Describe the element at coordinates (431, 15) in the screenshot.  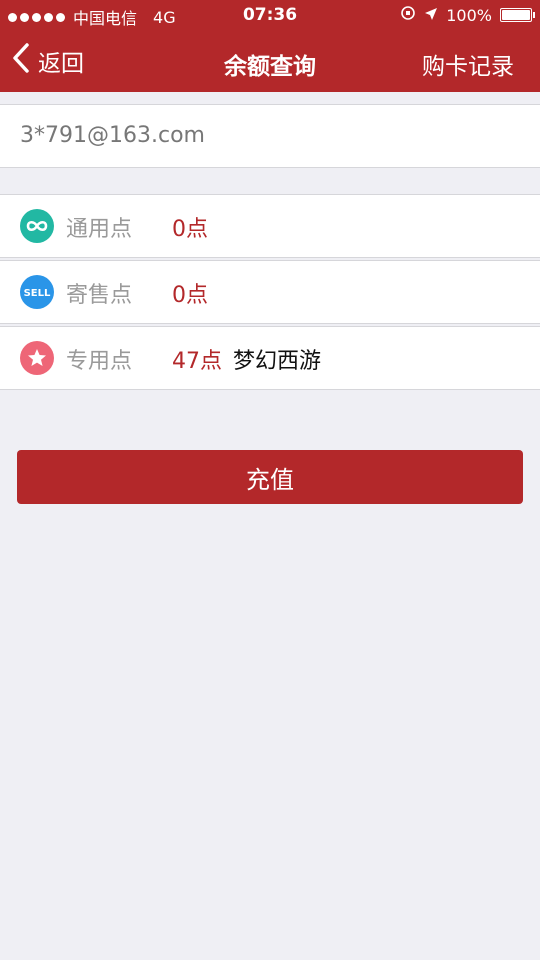
I see `location-icon` at that location.